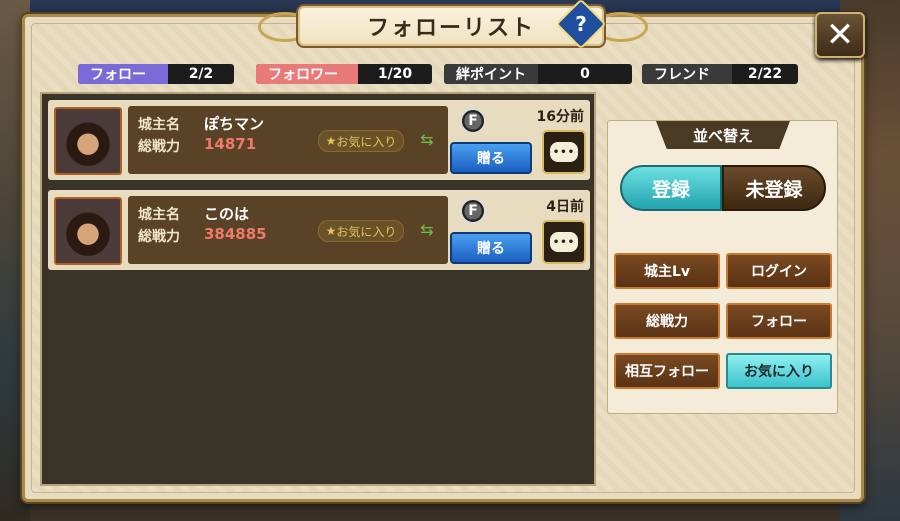 The image size is (900, 521). What do you see at coordinates (667, 371) in the screenshot?
I see `sort-mutual-follow-button: 相互フォロー` at bounding box center [667, 371].